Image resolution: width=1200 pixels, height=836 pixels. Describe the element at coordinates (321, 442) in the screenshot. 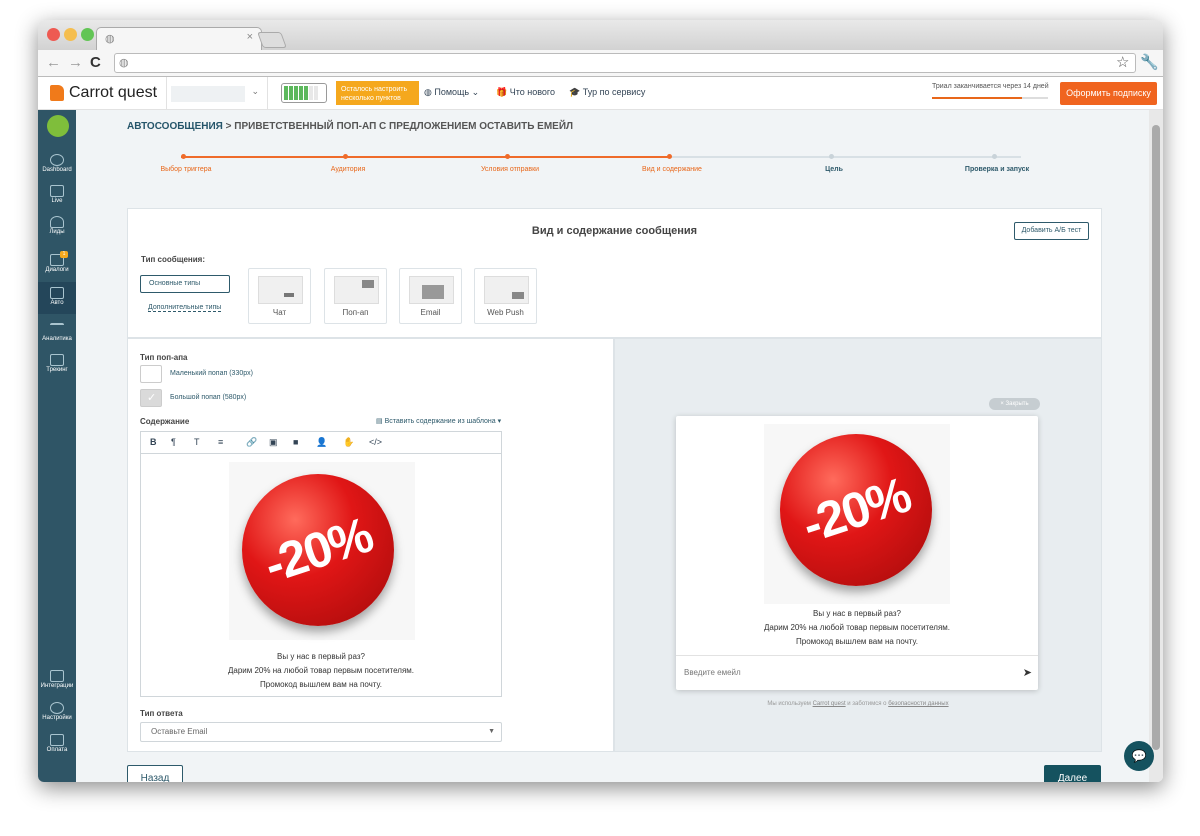

I see `user-variable-icon: 👤` at that location.